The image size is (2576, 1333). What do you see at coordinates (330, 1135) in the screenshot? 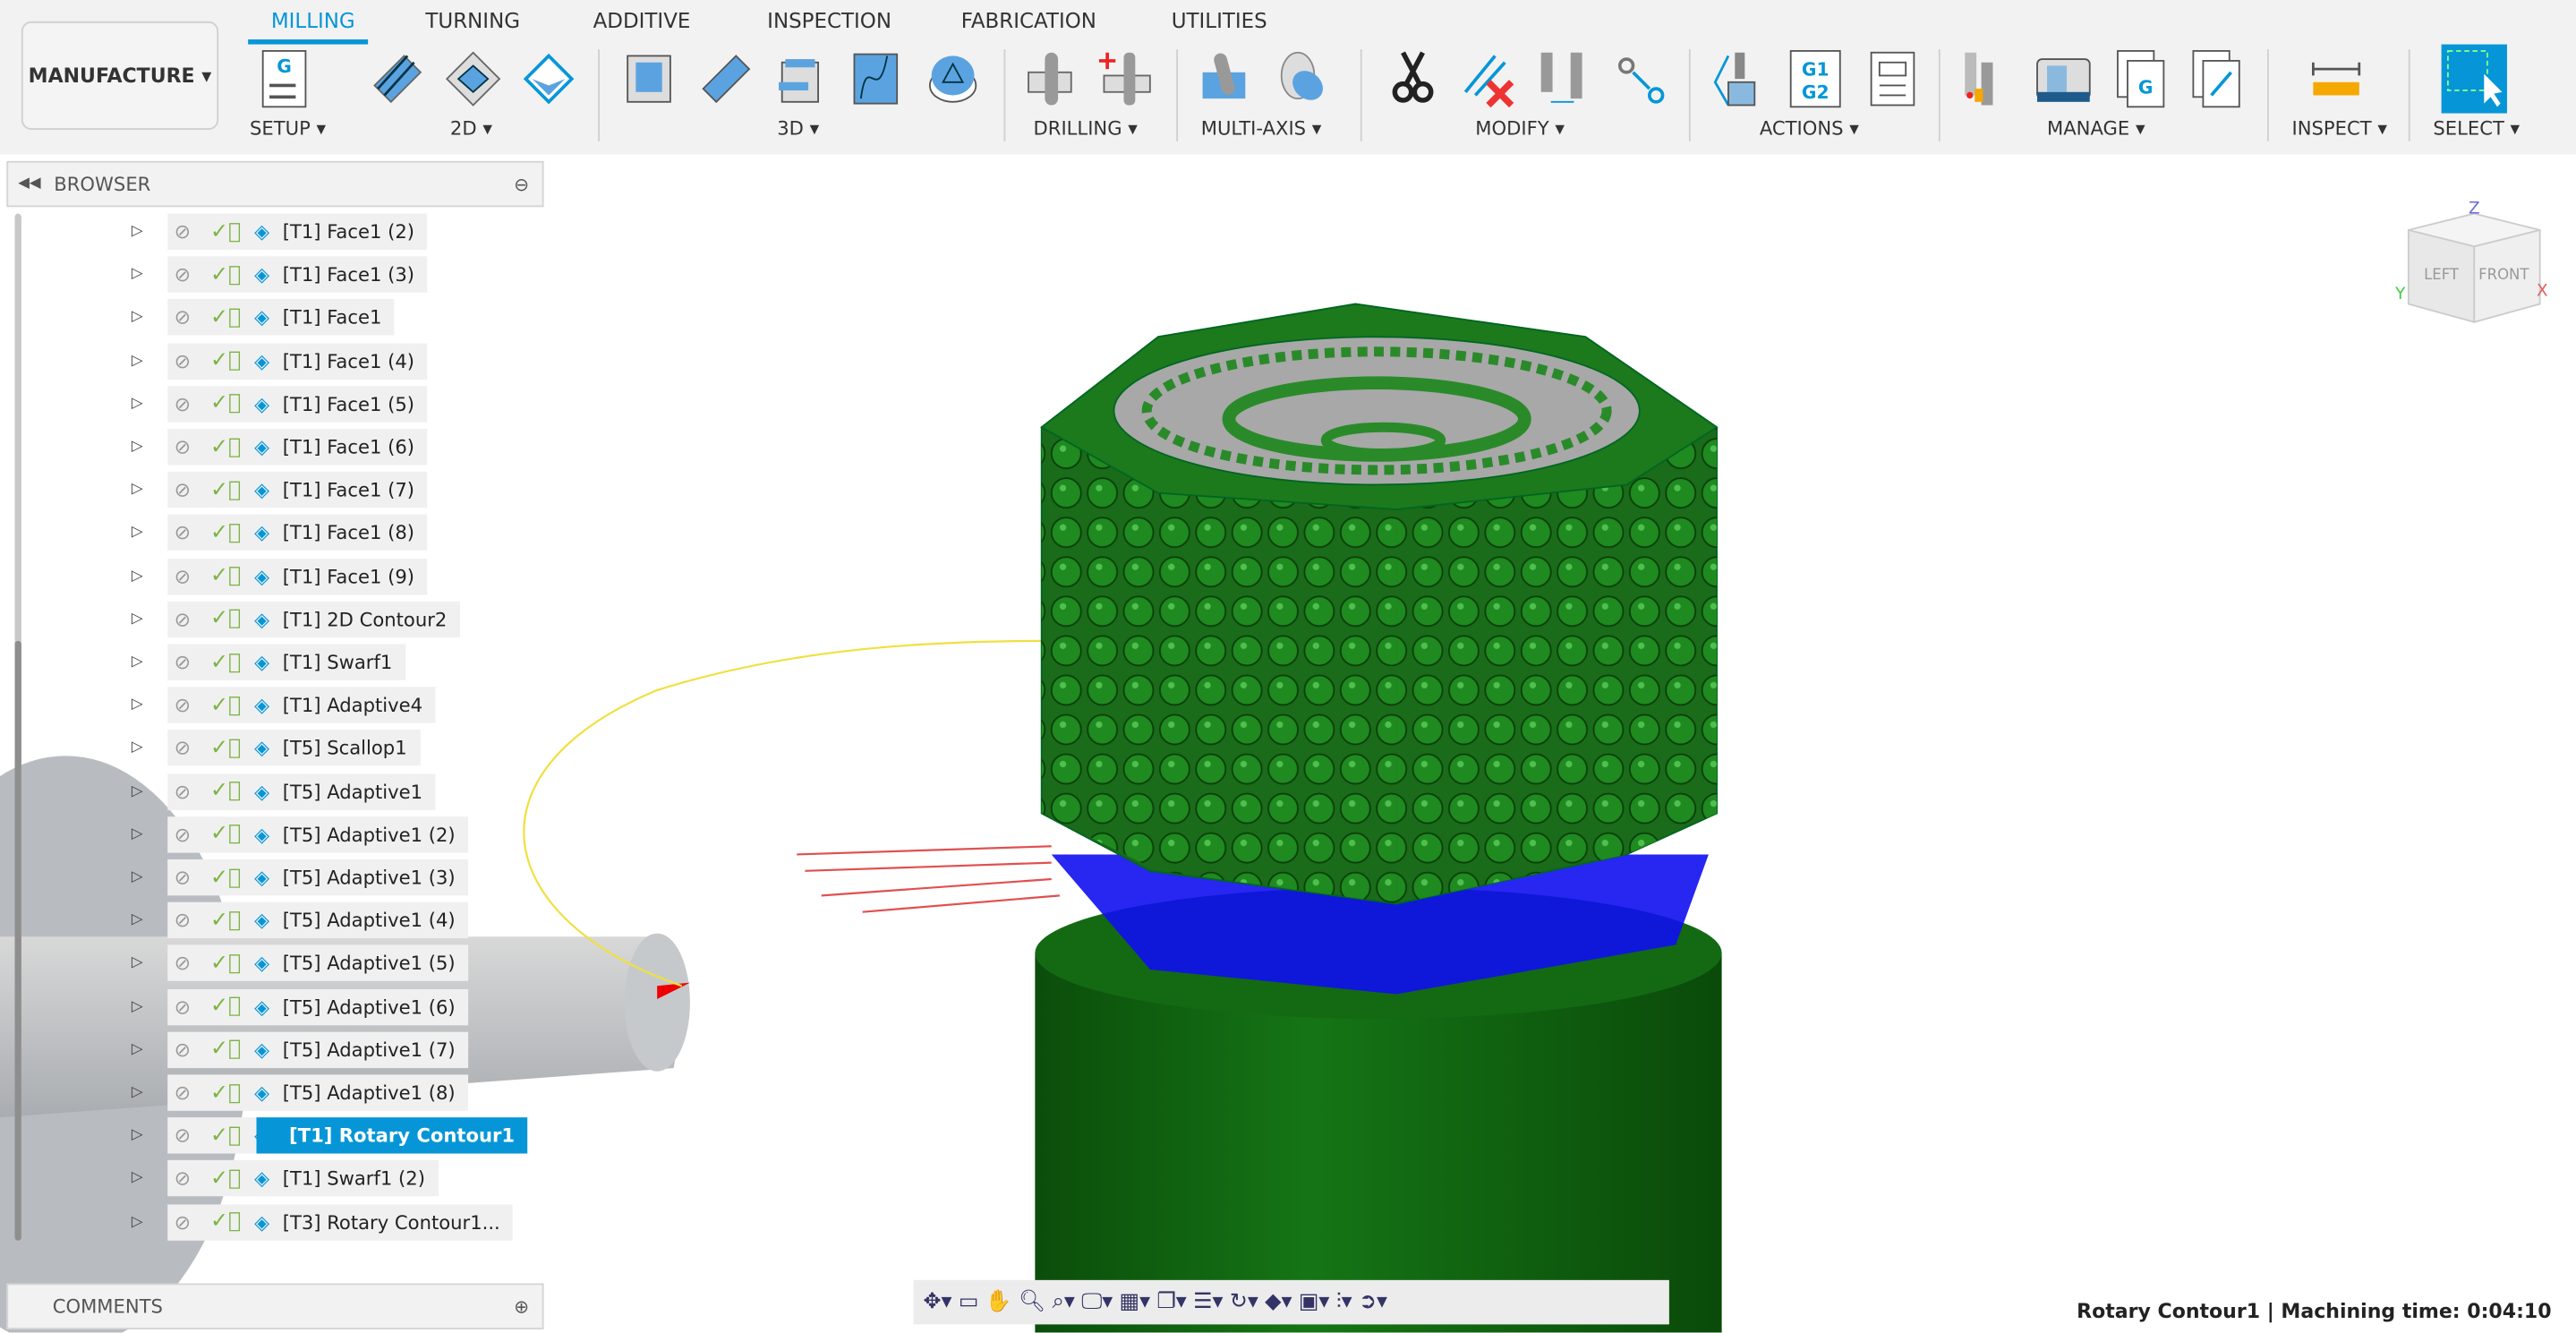
I see `browser-item: ▷ ⊘ ✓⃝ ◈ [T1] Rotary Contour1` at bounding box center [330, 1135].